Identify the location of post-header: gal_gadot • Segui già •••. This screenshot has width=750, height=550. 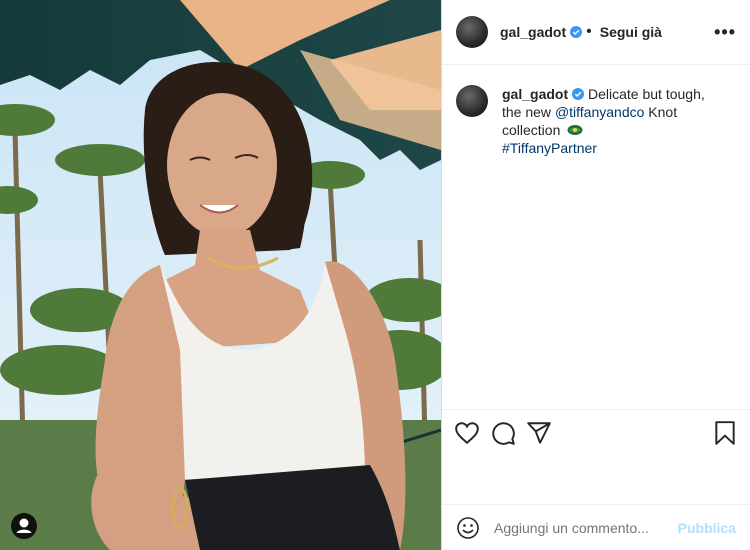
(596, 32).